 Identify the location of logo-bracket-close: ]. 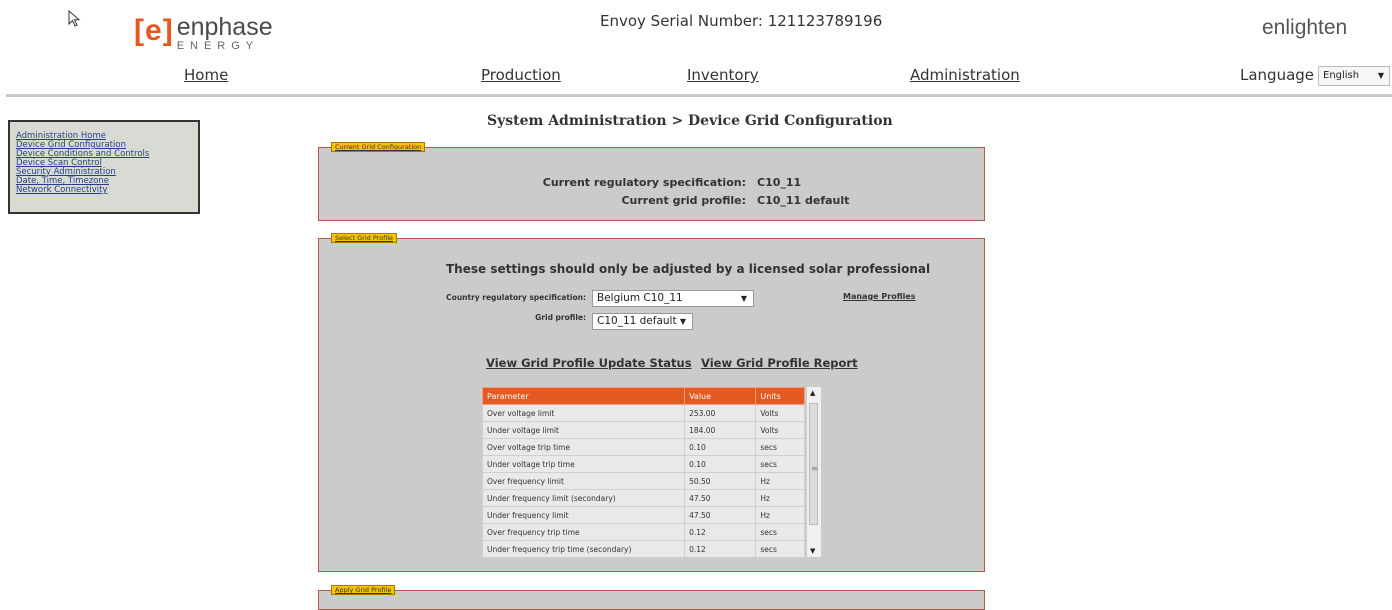
(167, 30).